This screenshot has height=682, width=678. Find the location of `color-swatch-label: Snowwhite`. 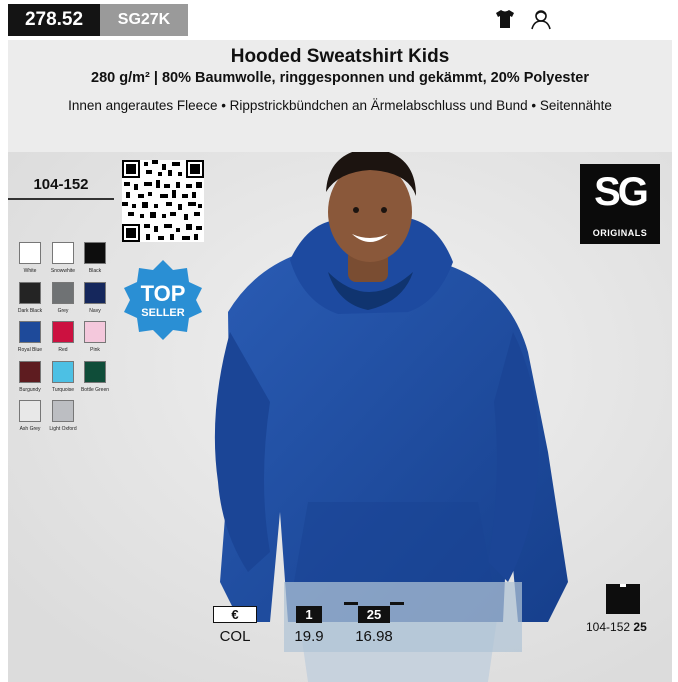

color-swatch-label: Snowwhite is located at coordinates (63, 271).